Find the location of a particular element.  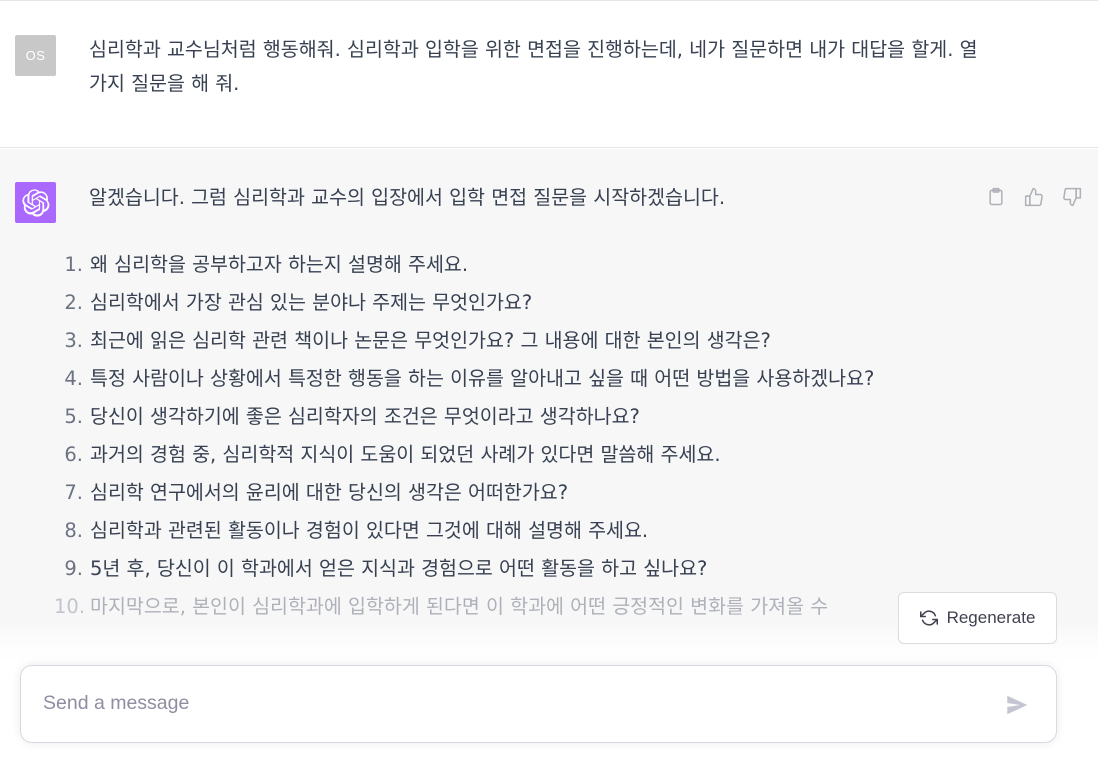

clipboard-icon is located at coordinates (996, 197).